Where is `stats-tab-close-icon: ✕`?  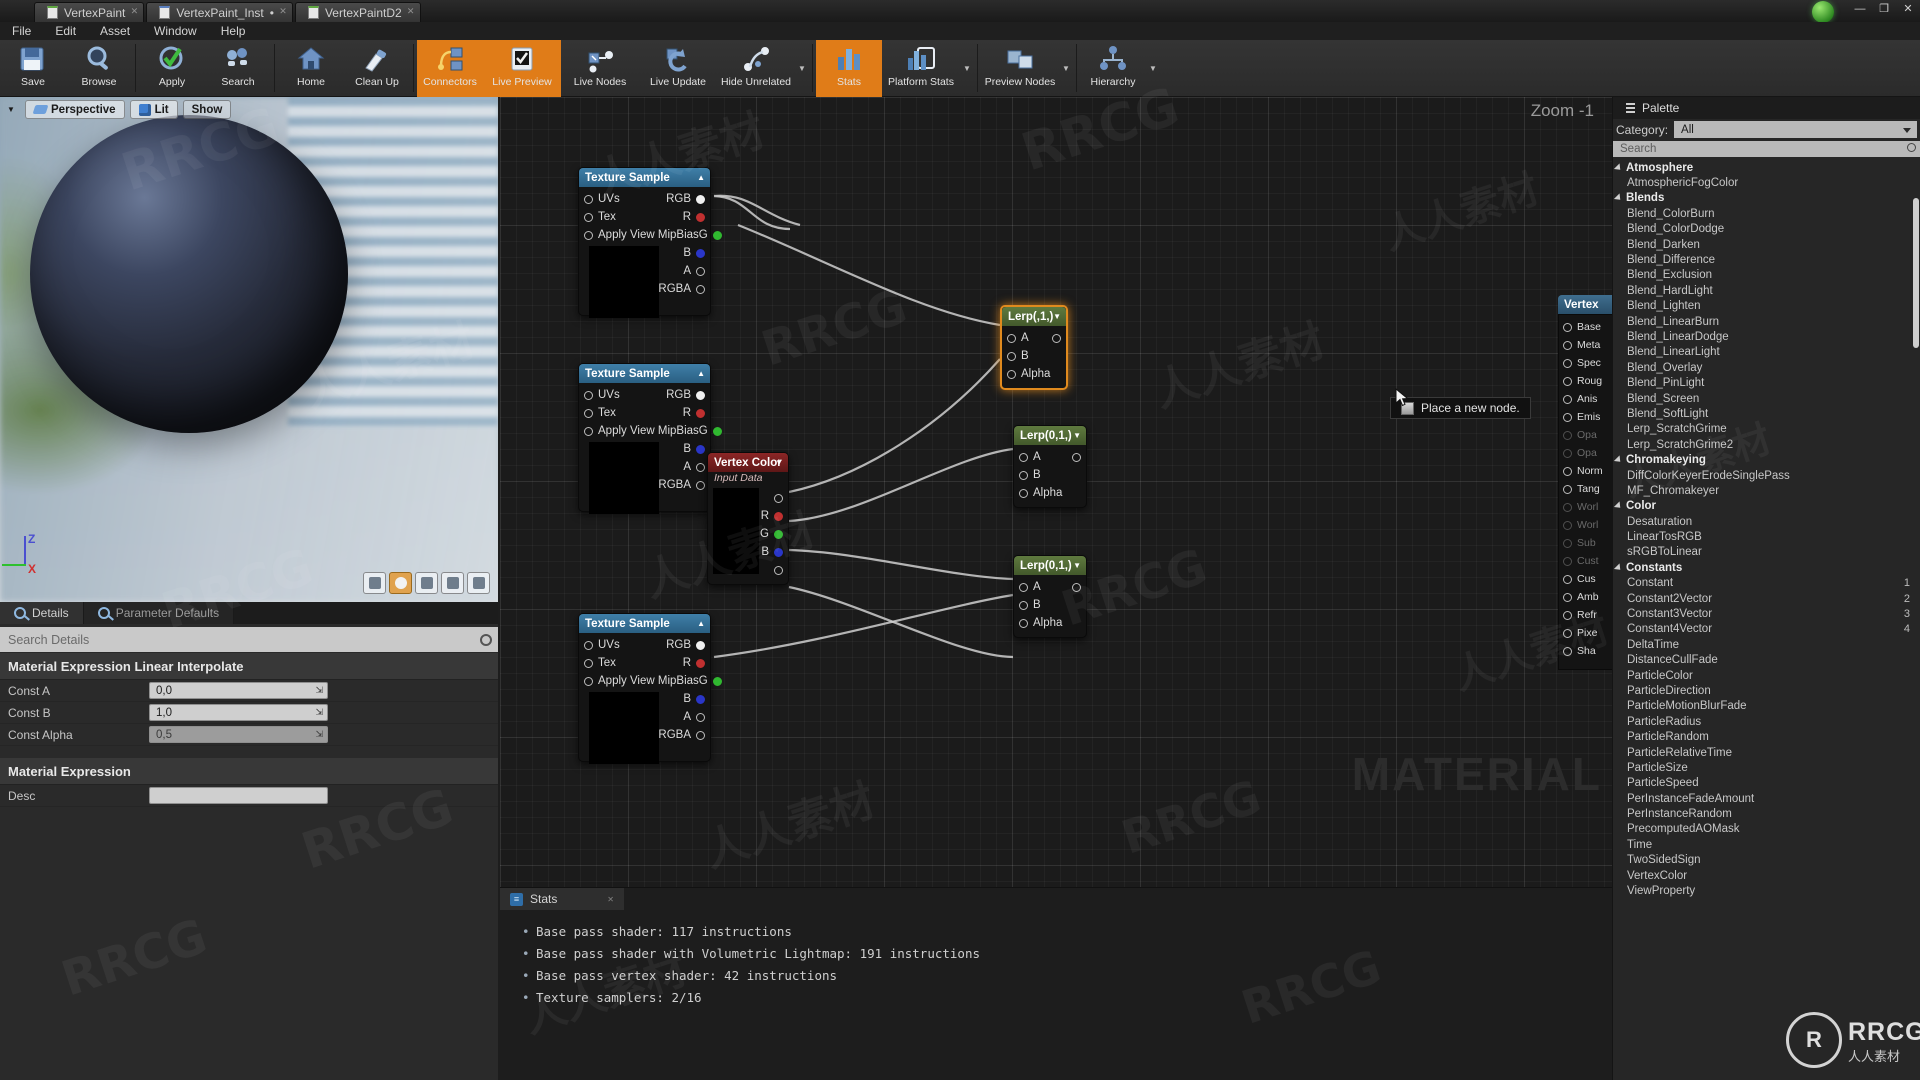
stats-tab-close-icon: ✕ is located at coordinates (610, 899).